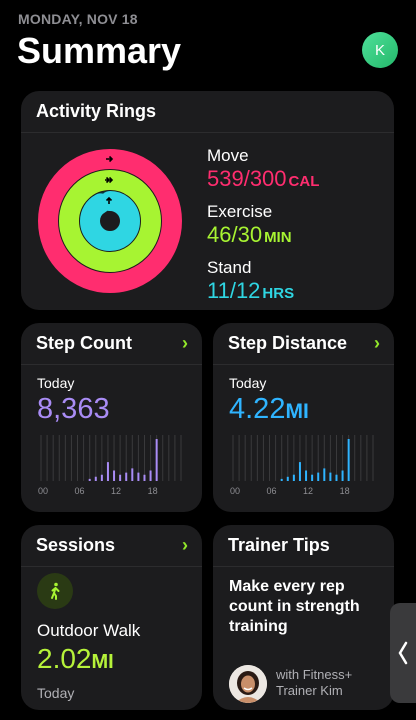 Image resolution: width=416 pixels, height=720 pixels. I want to click on trainer-tips-title: Trainer Tips, so click(279, 545).